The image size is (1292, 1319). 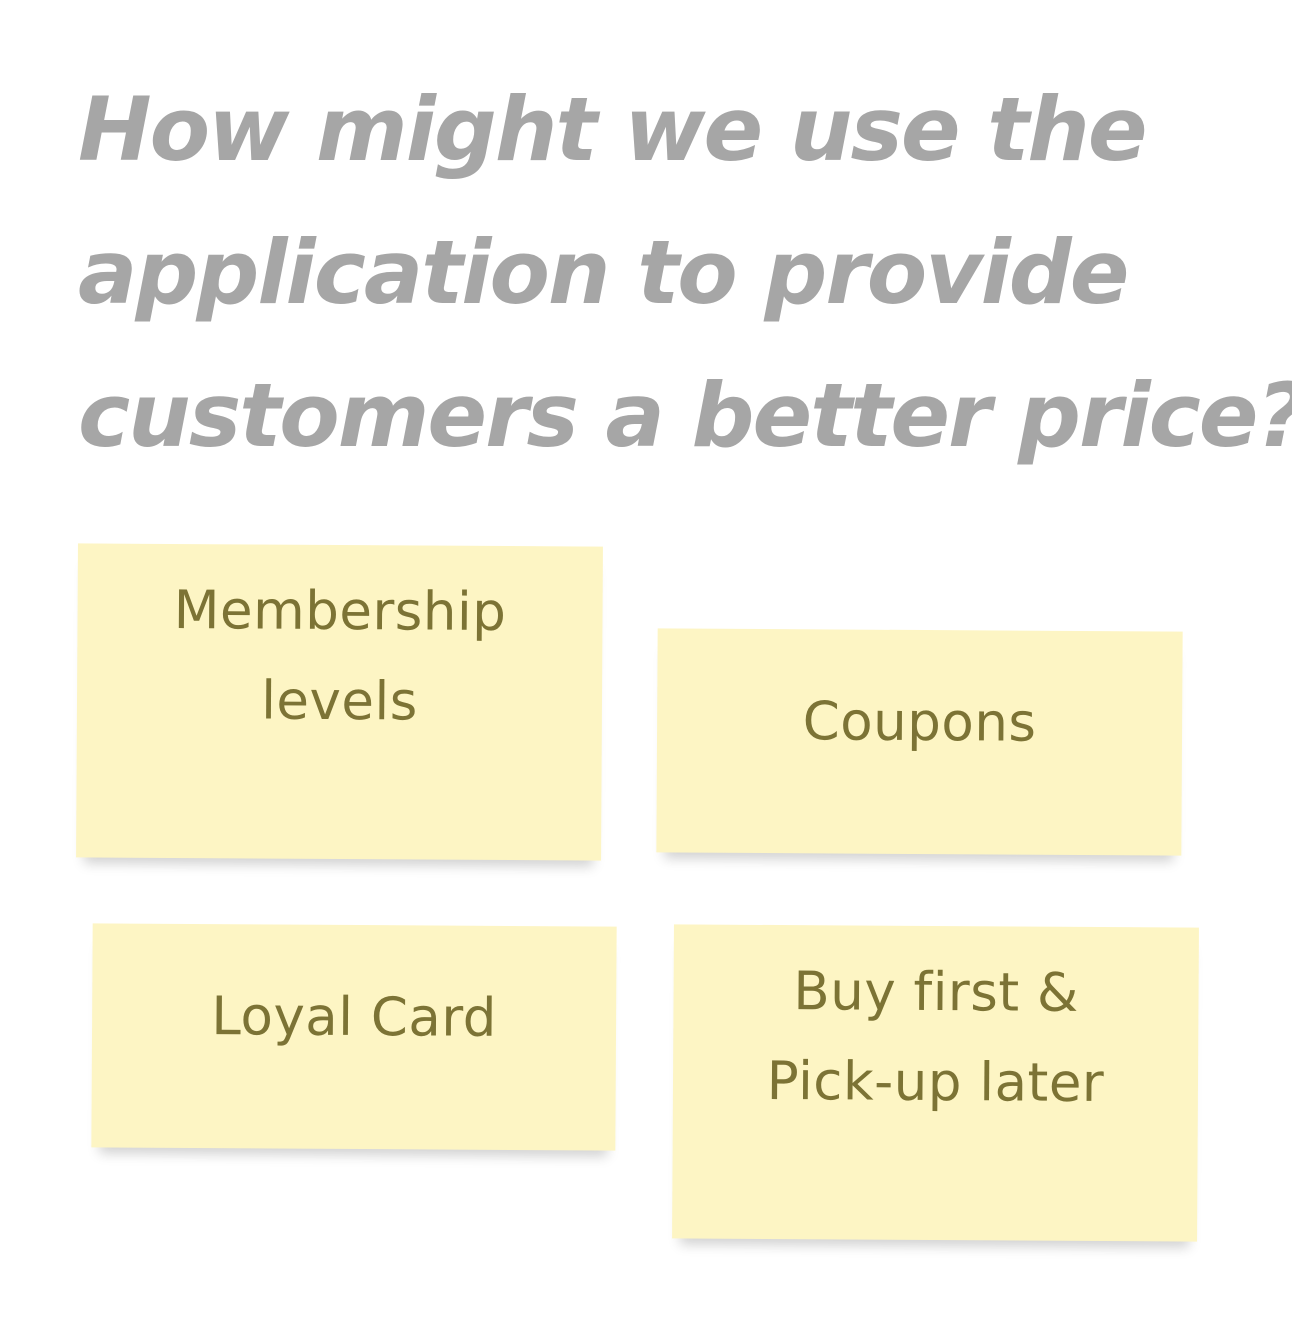 What do you see at coordinates (613, 129) in the screenshot?
I see `question-line: How might we use the` at bounding box center [613, 129].